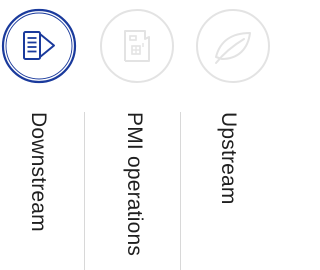 The height and width of the screenshot is (270, 320). I want to click on leaf-icon, so click(233, 46).